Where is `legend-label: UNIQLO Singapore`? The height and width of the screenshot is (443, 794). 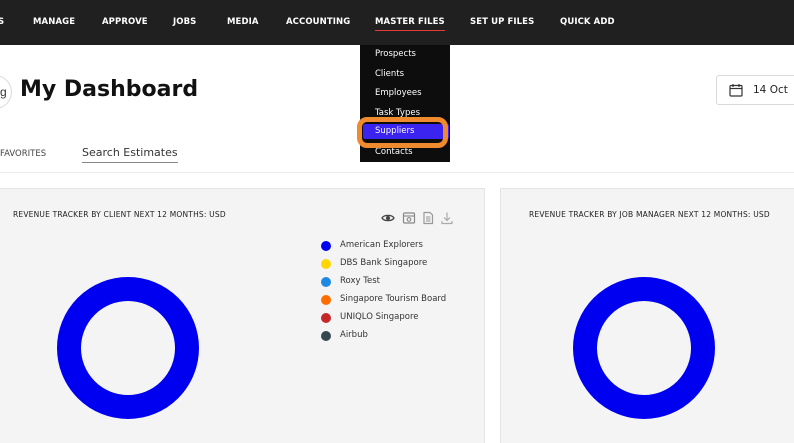 legend-label: UNIQLO Singapore is located at coordinates (379, 317).